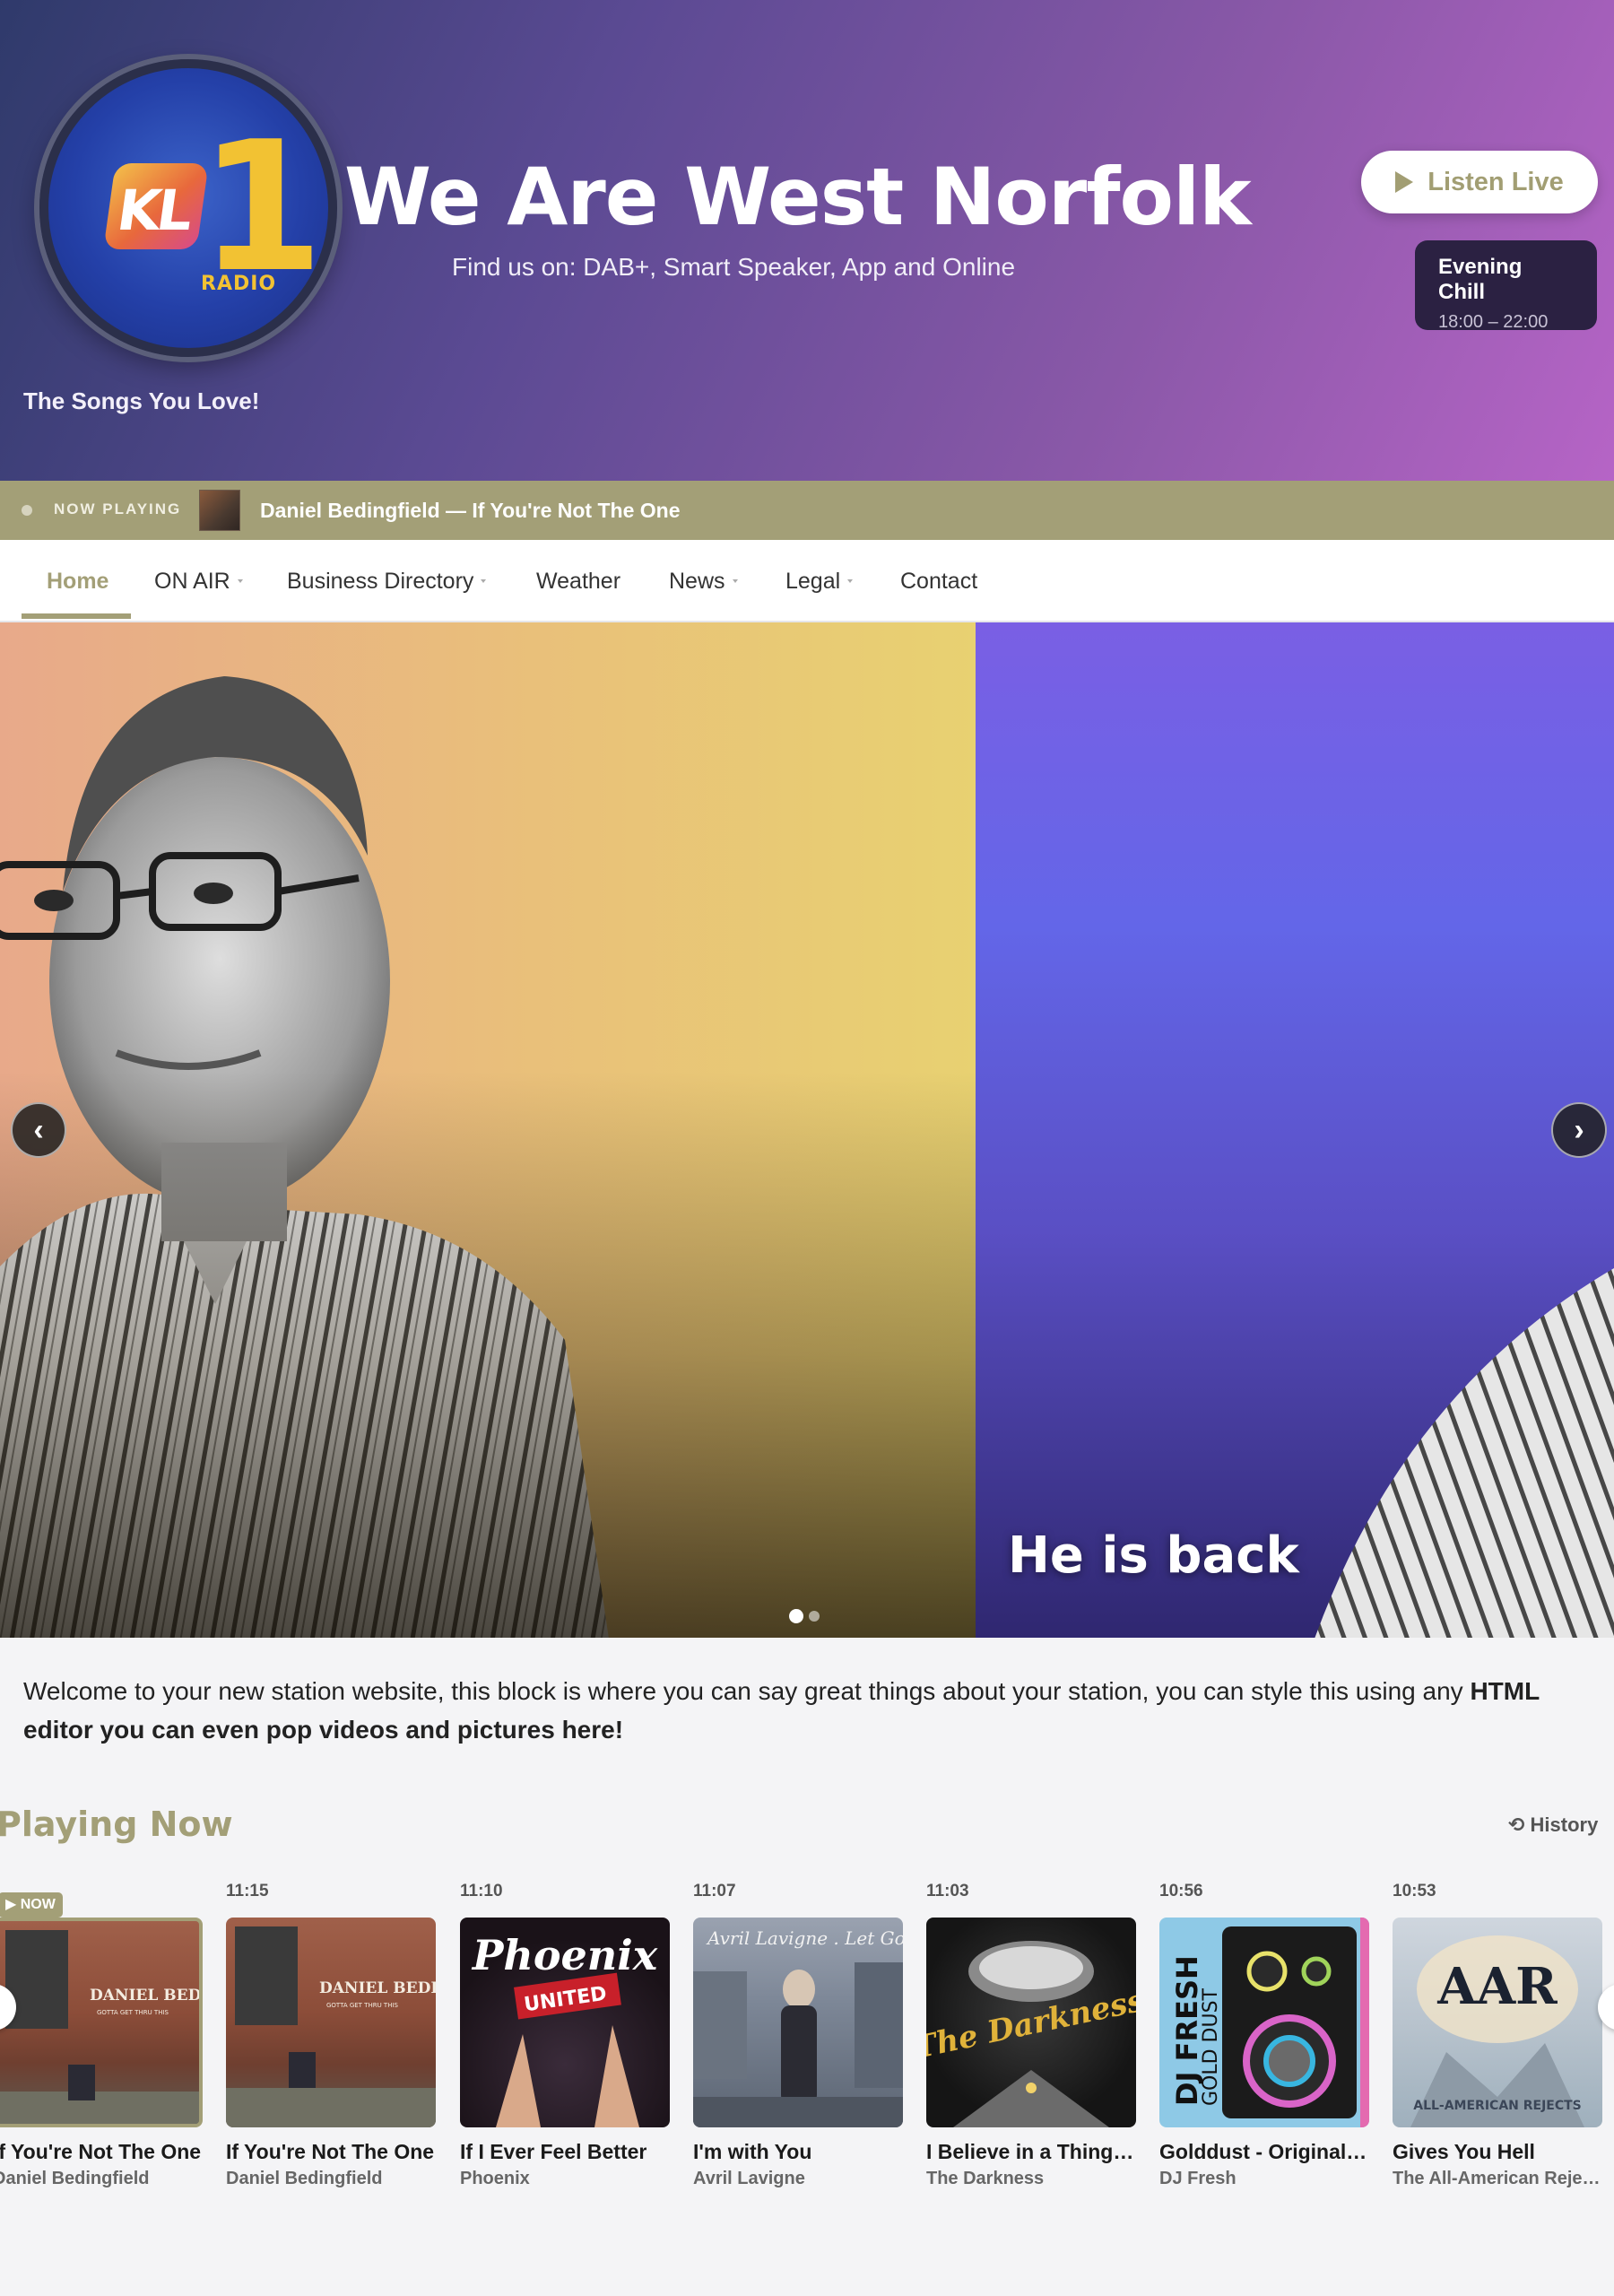 The height and width of the screenshot is (2296, 1614). I want to click on nav-label: Home, so click(78, 581).